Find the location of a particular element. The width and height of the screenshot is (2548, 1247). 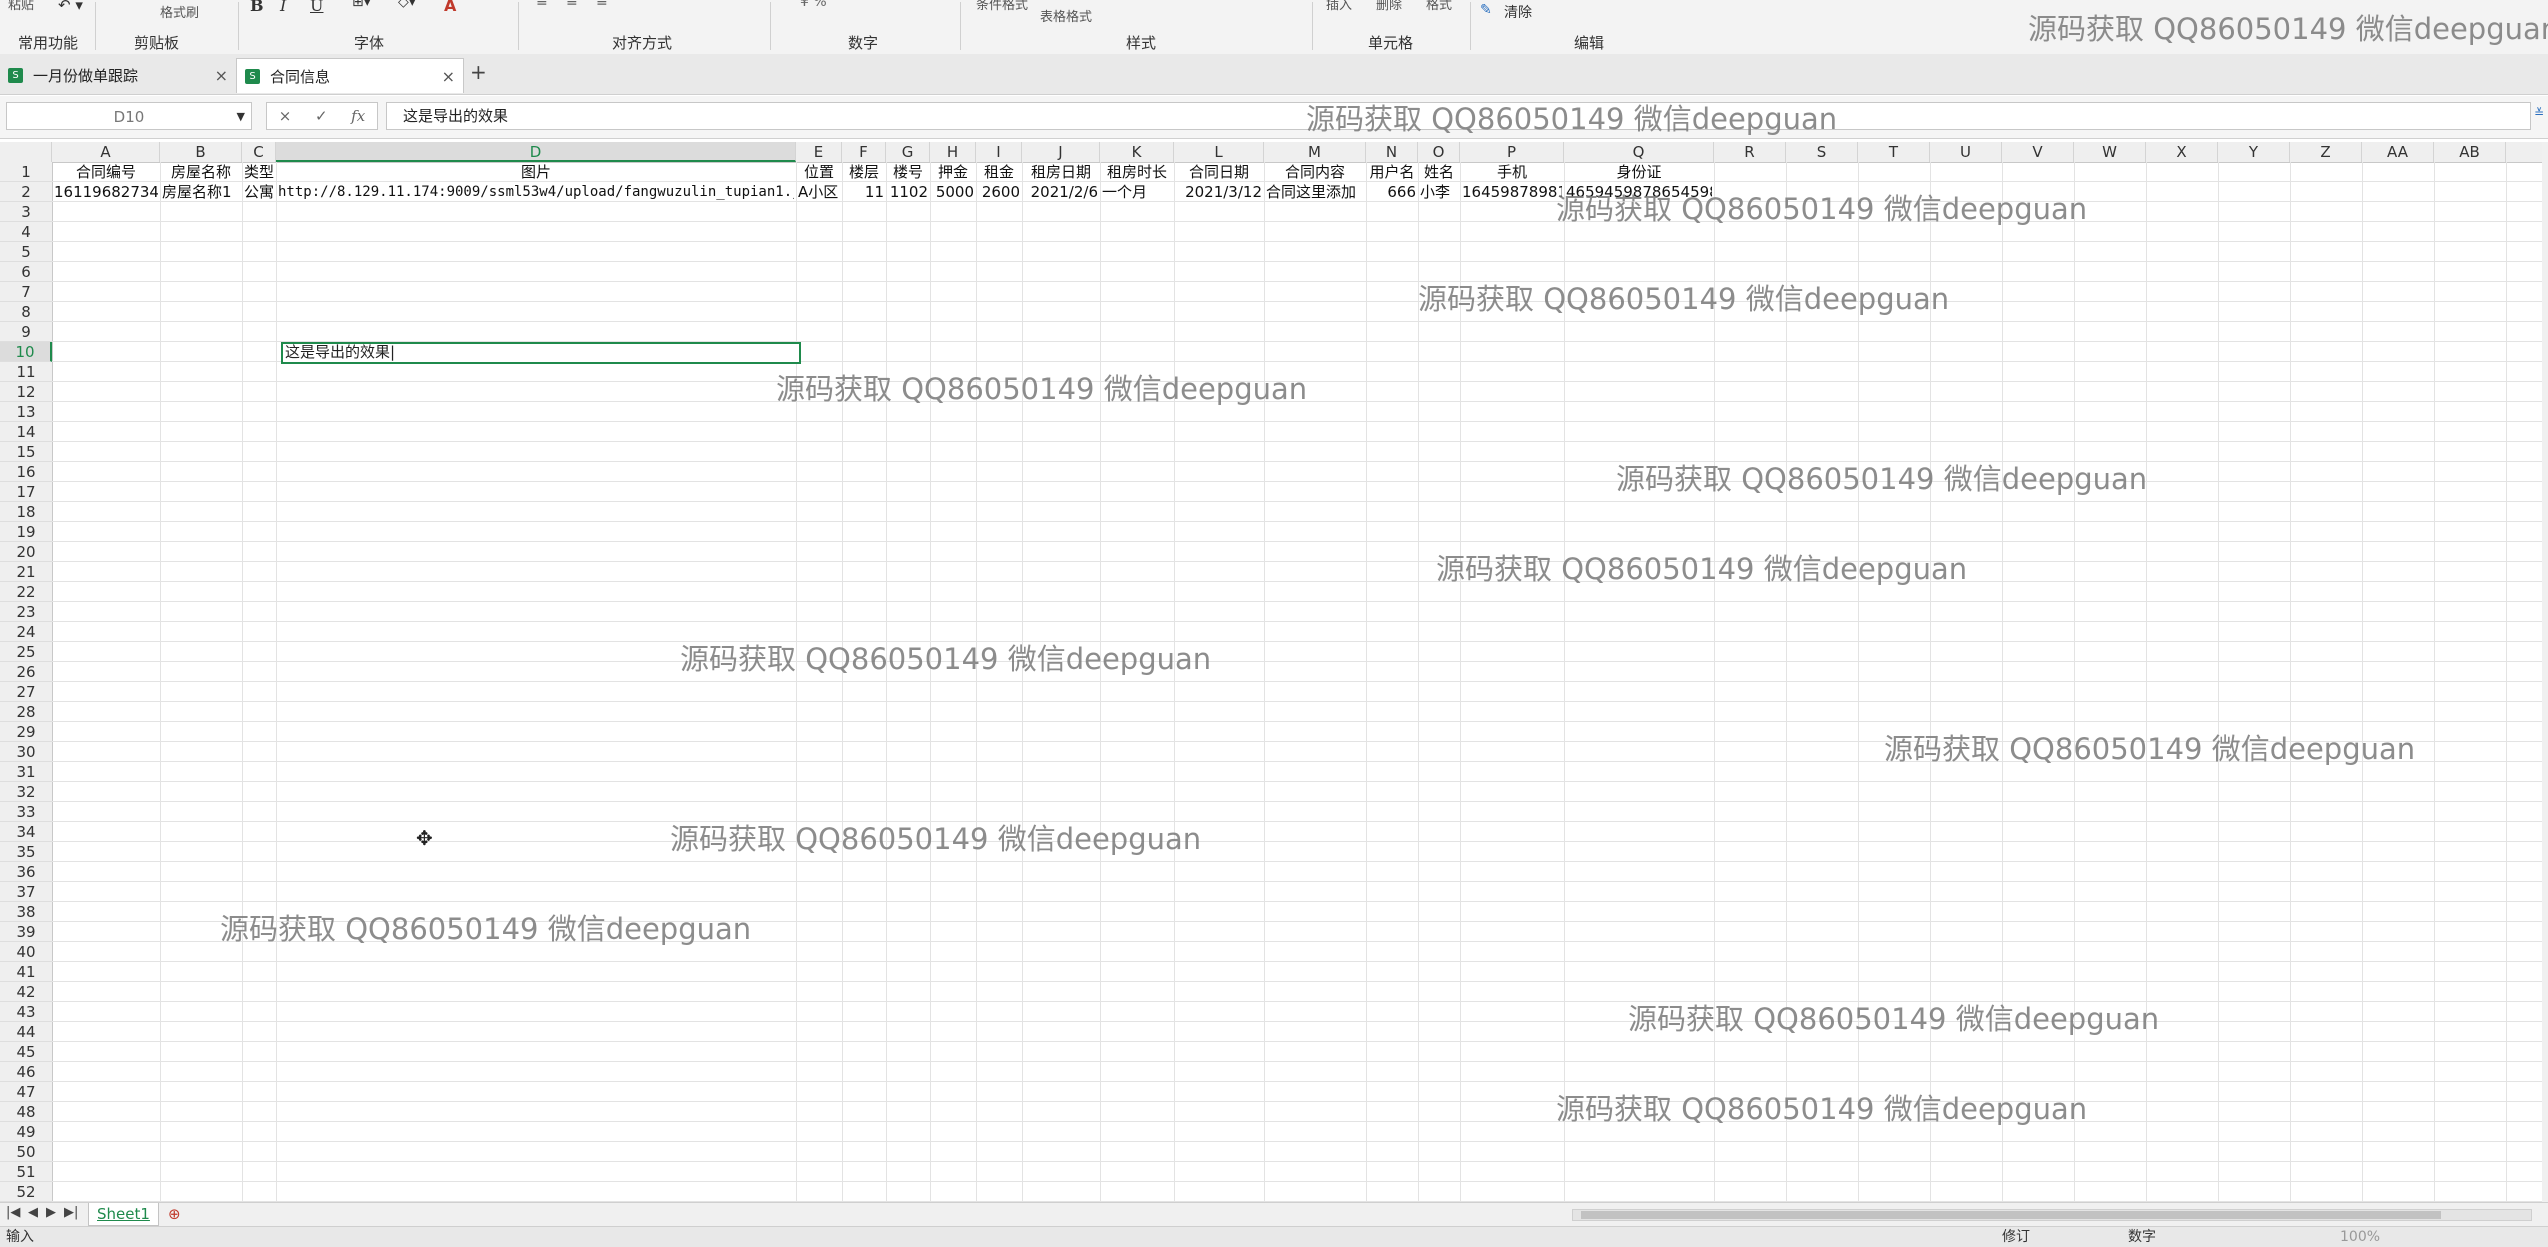

row-header-30: 30 is located at coordinates (26, 752).